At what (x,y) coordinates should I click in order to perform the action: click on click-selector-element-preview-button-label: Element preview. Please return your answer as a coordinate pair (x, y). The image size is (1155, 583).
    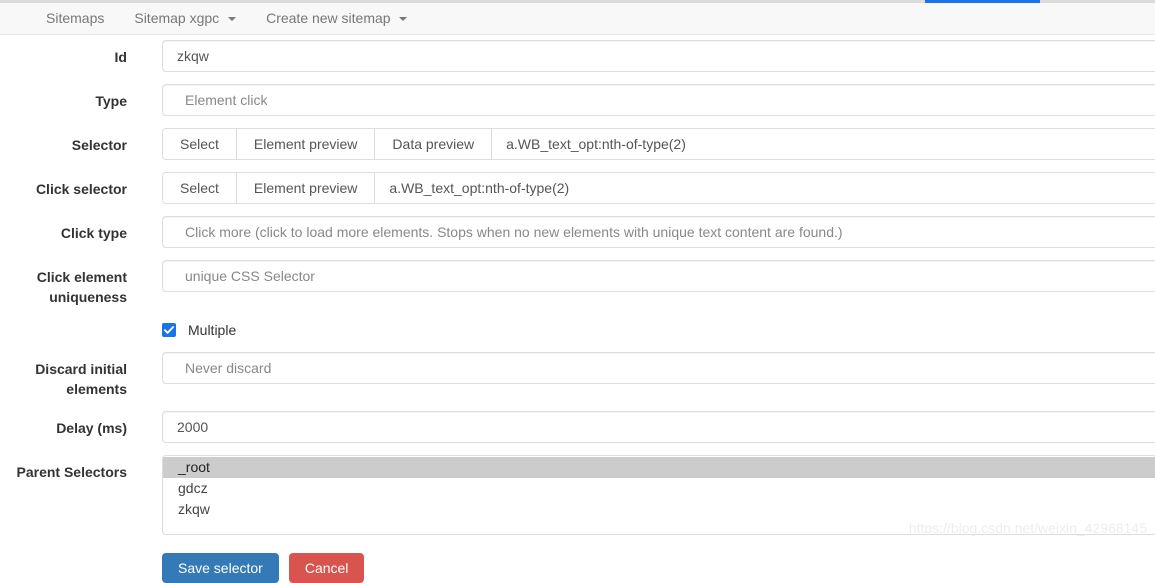
    Looking at the image, I should click on (305, 188).